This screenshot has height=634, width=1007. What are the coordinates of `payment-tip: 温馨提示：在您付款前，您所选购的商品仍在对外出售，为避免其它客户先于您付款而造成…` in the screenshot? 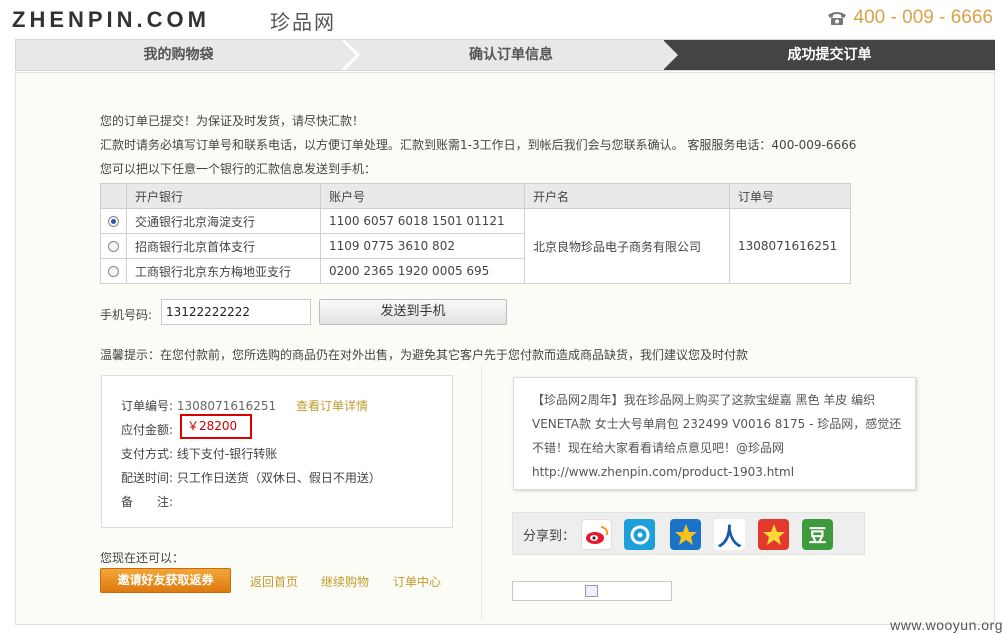 It's located at (424, 355).